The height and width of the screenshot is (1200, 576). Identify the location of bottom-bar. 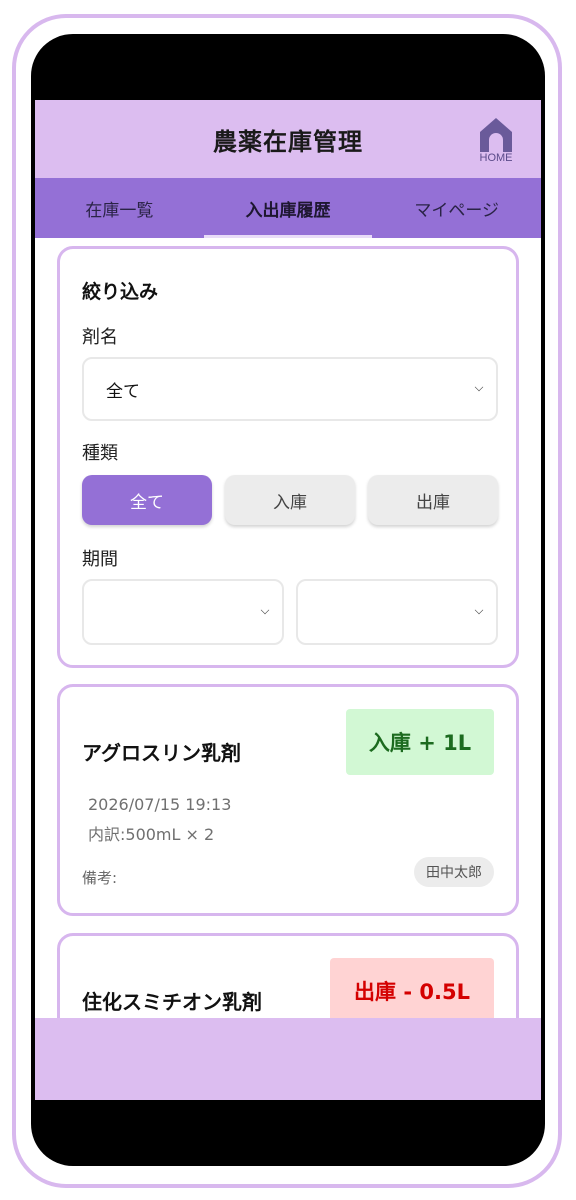
(288, 1059).